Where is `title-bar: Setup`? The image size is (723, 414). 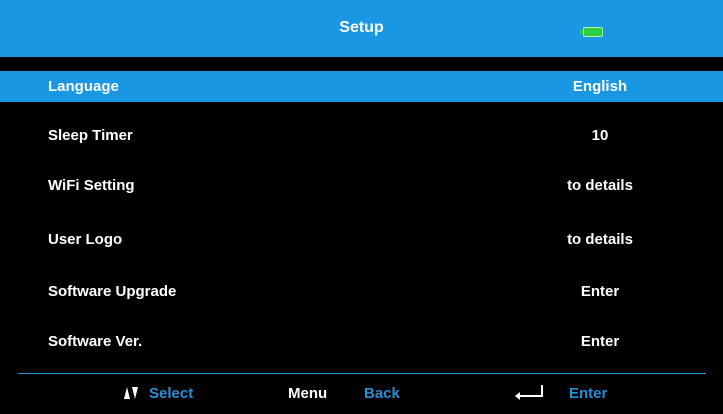
title-bar: Setup is located at coordinates (361, 28).